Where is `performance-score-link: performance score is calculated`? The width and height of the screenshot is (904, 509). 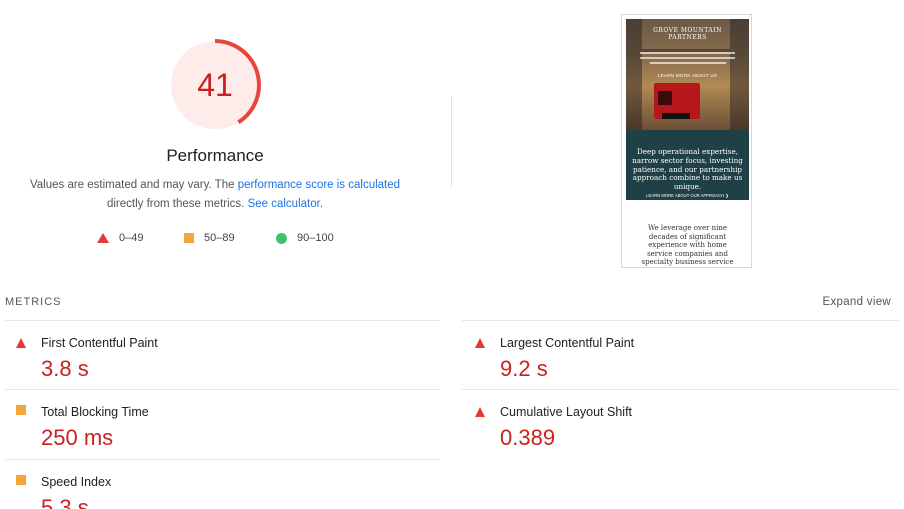 performance-score-link: performance score is calculated is located at coordinates (319, 185).